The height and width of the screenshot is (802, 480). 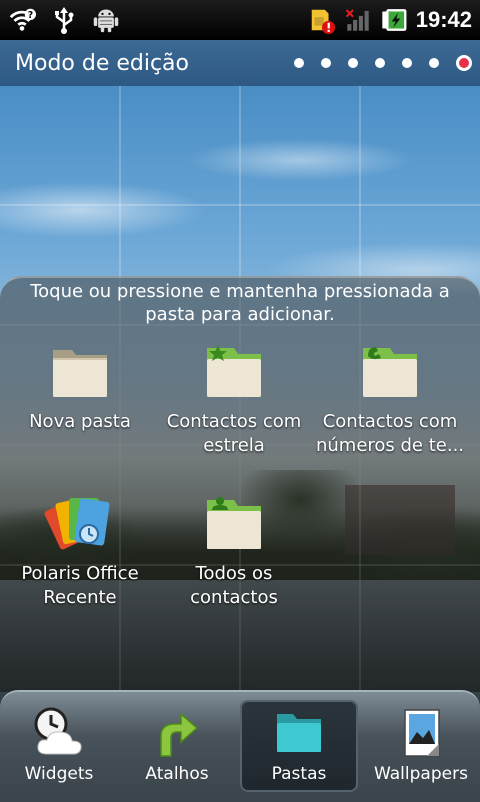 I want to click on tab-wallpapers: Wallpapers, so click(x=421, y=747).